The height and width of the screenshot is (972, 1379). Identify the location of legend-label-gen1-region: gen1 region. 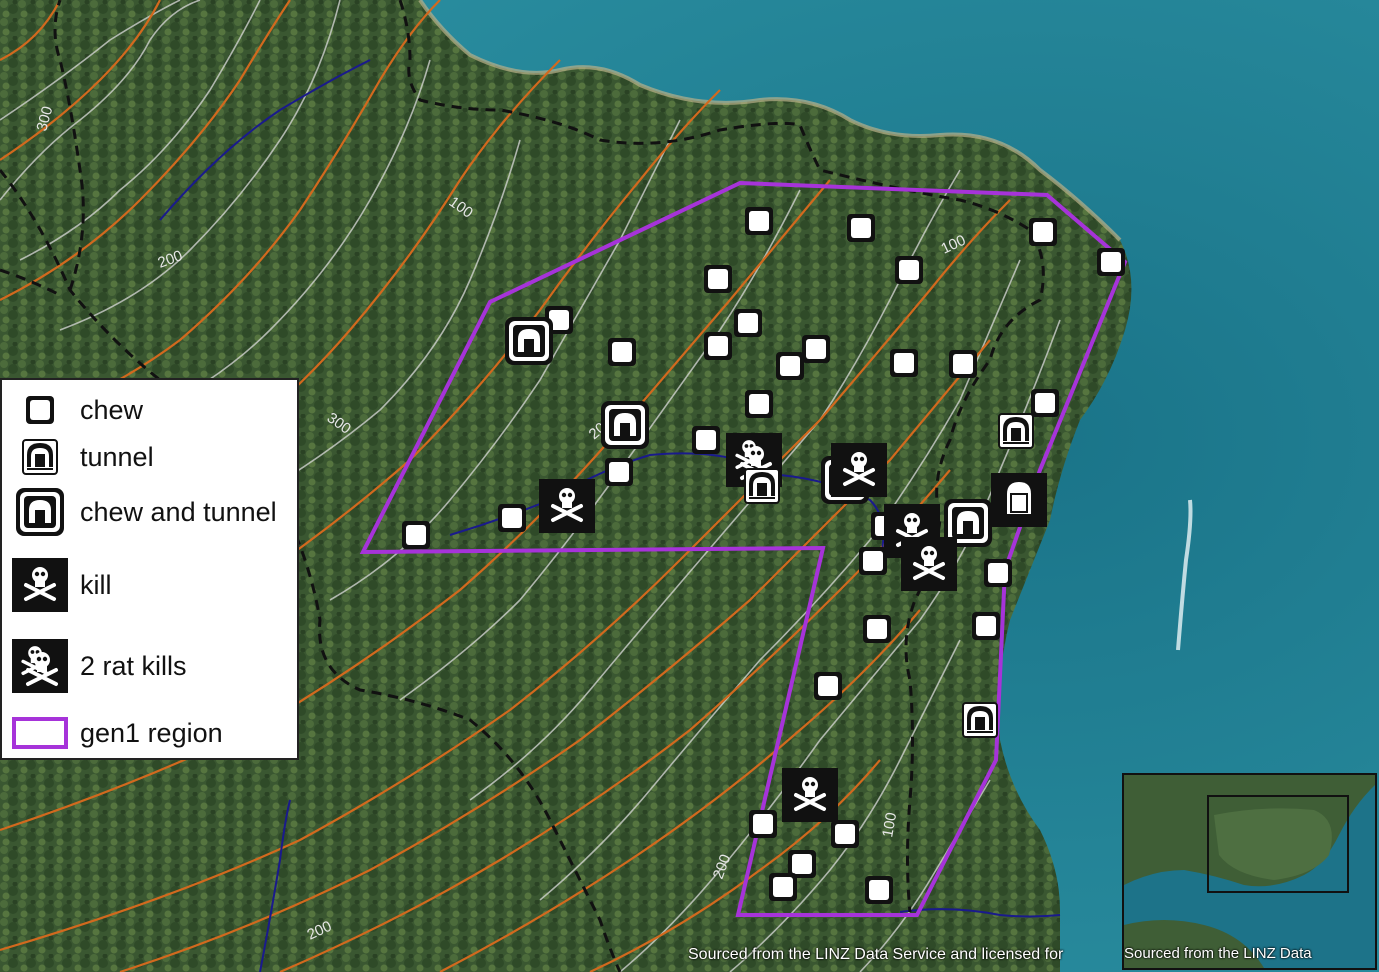
(151, 732).